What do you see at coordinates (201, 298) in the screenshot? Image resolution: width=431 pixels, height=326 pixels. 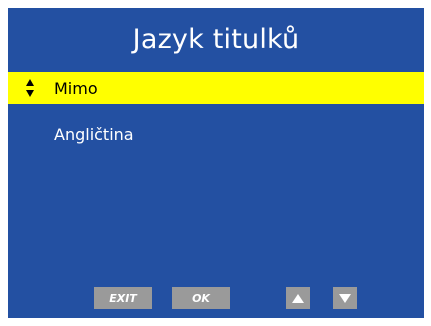 I see `ok-button: OK` at bounding box center [201, 298].